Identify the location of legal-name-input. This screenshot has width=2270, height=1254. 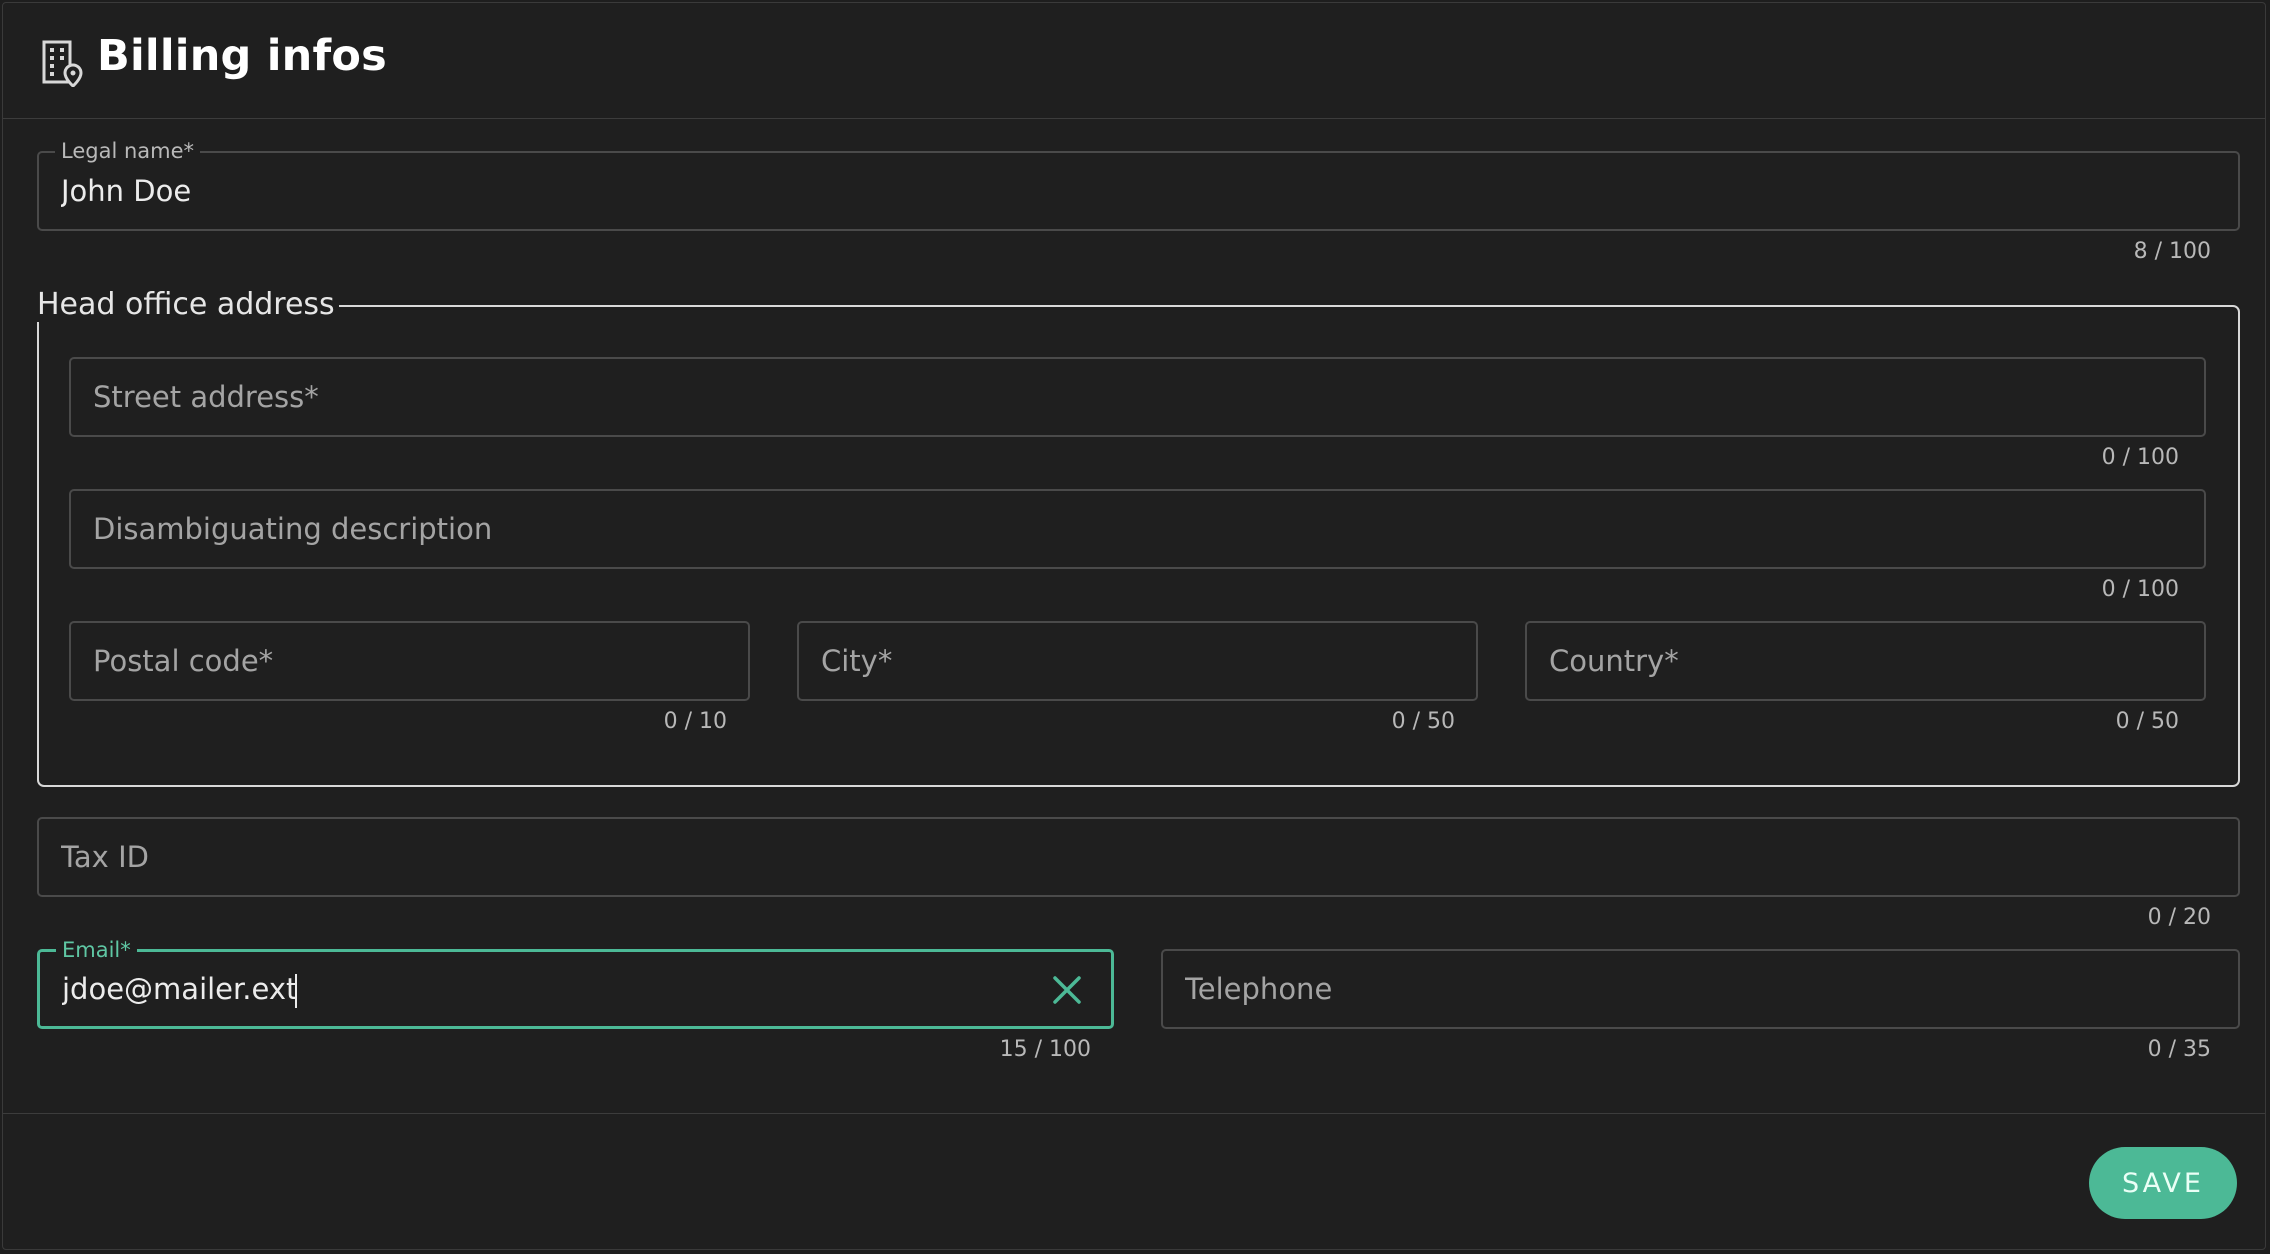
(1138, 191).